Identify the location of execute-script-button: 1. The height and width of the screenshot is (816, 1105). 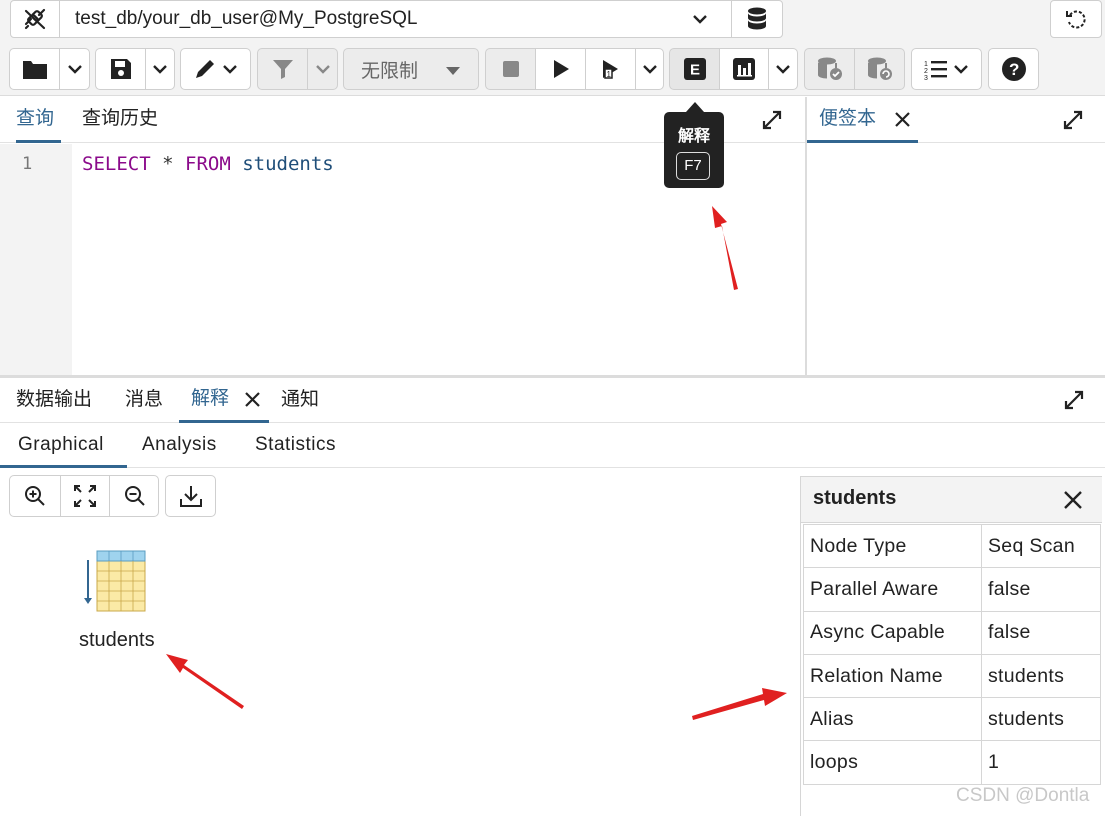
(610, 69).